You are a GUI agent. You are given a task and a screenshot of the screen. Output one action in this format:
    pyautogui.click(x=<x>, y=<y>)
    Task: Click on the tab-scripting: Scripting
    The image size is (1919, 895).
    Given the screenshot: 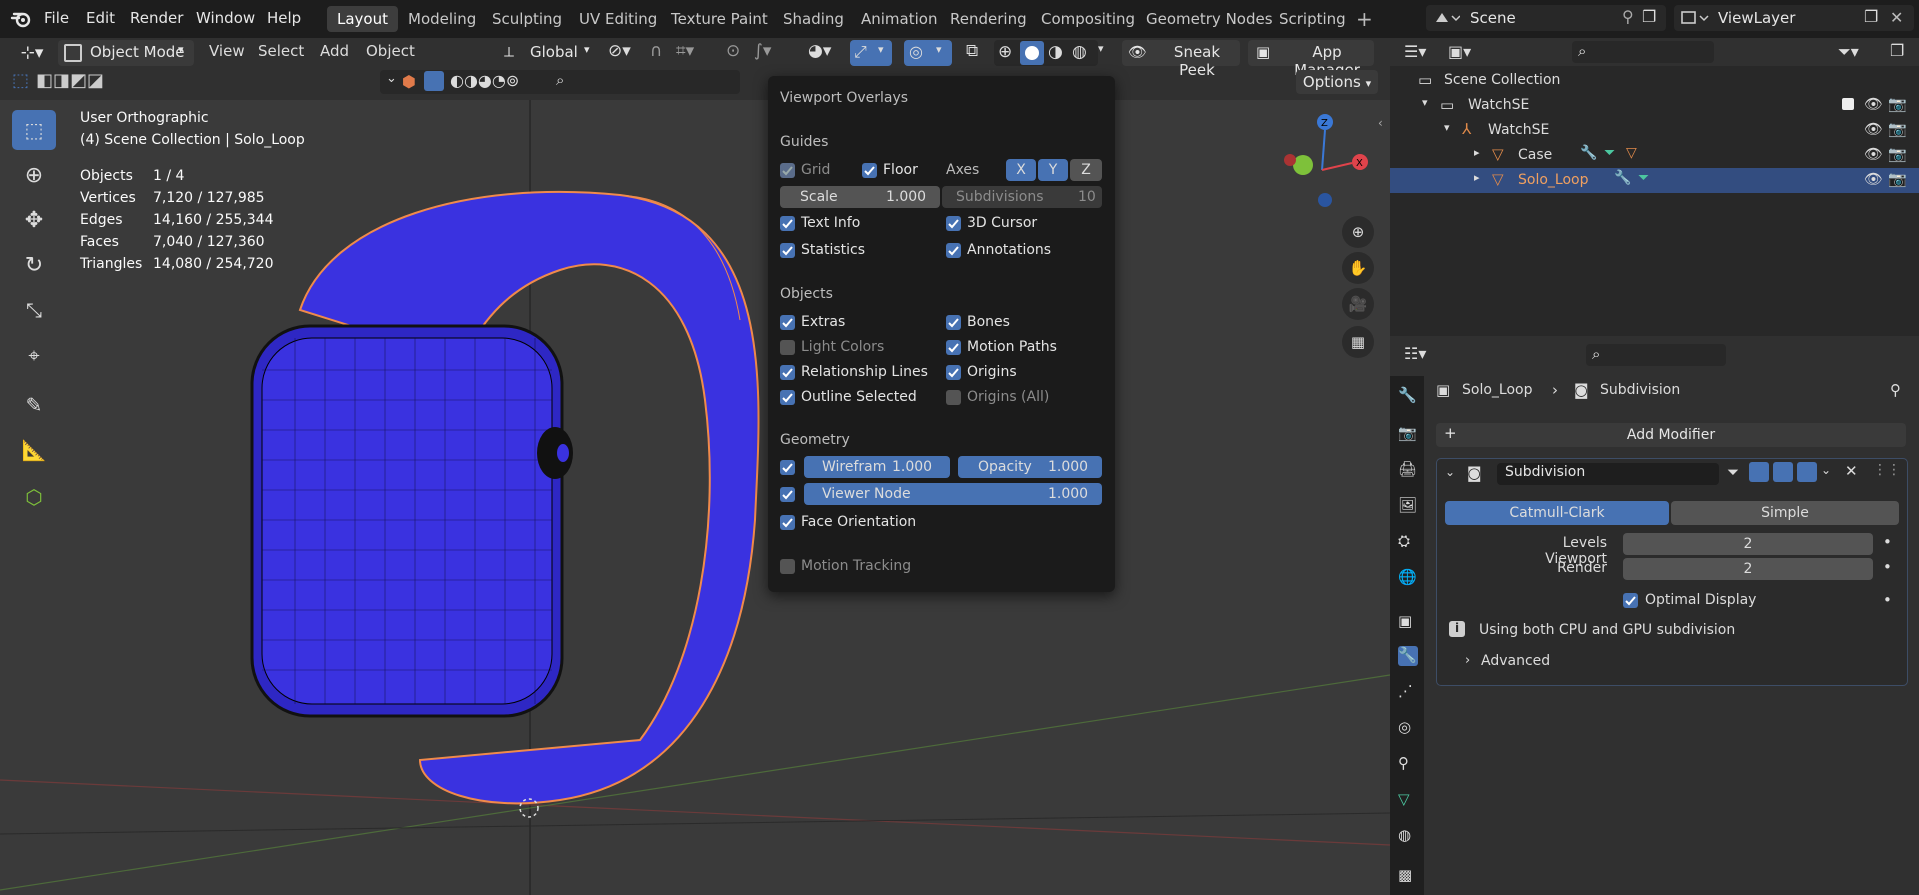 What is the action you would take?
    pyautogui.click(x=1312, y=19)
    